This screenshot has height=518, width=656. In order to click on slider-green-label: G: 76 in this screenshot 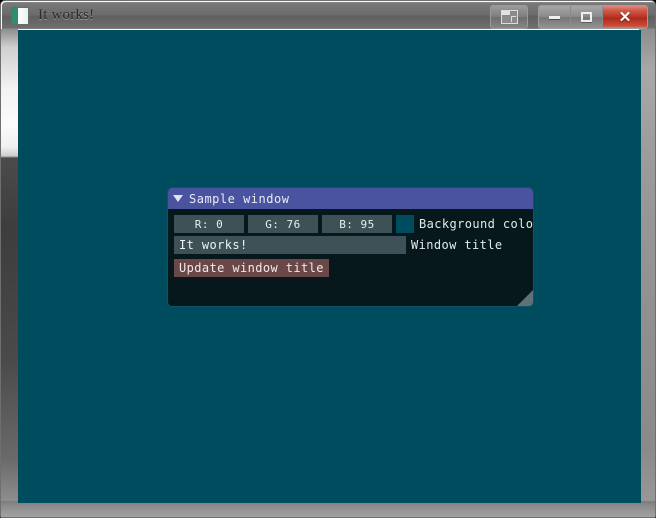, I will do `click(283, 224)`.